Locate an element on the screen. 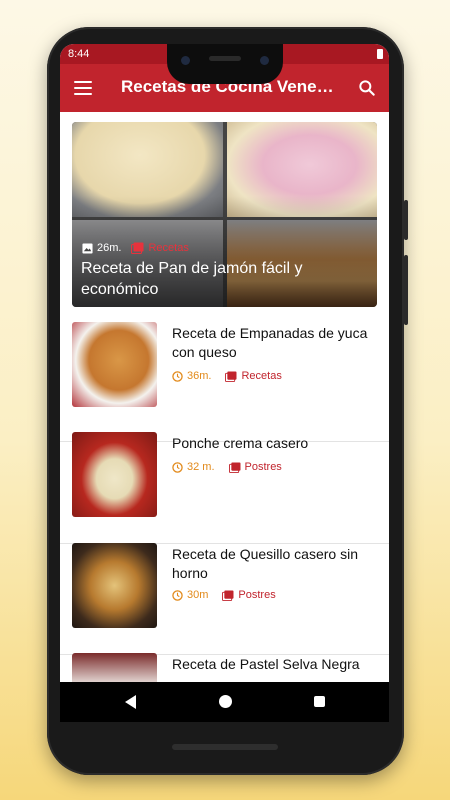 The image size is (450, 800). featured-category: Recetas is located at coordinates (168, 248).